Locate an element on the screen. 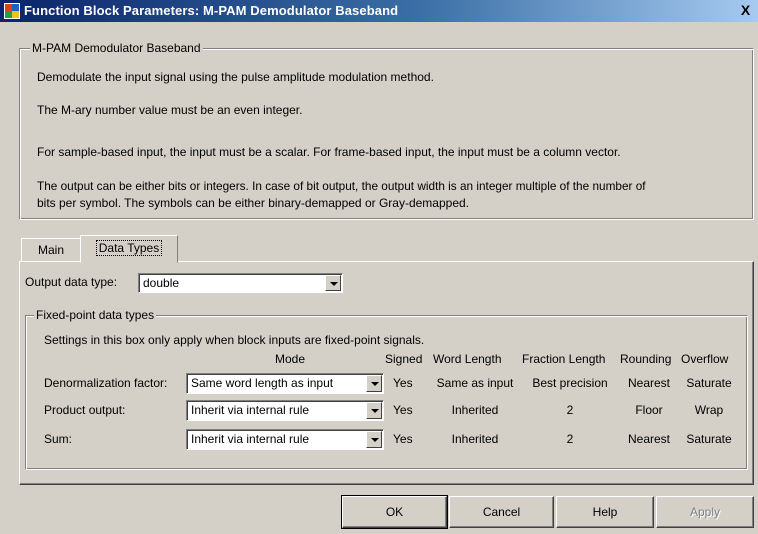  header-signed: Signed is located at coordinates (404, 359).